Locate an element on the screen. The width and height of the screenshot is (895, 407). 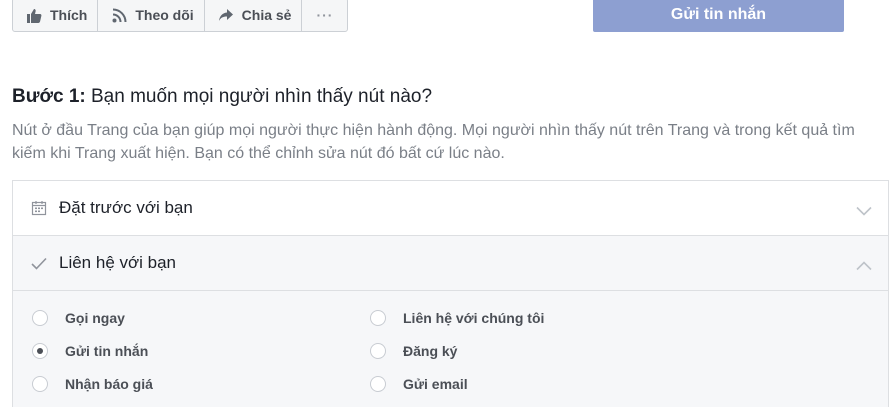
option-send-message: Gửi tin nhắn is located at coordinates (90, 351).